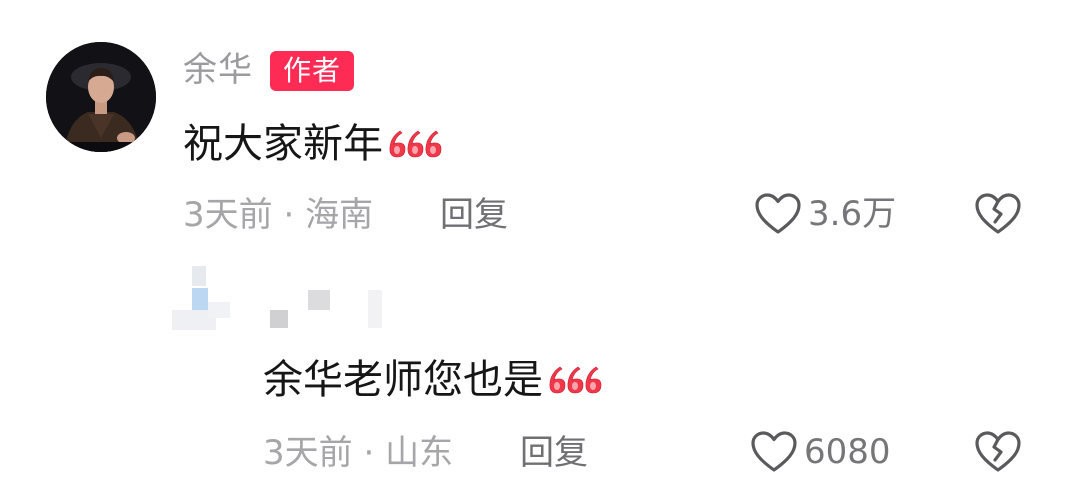  I want to click on reply-text: 余华老师您也是, so click(434, 380).